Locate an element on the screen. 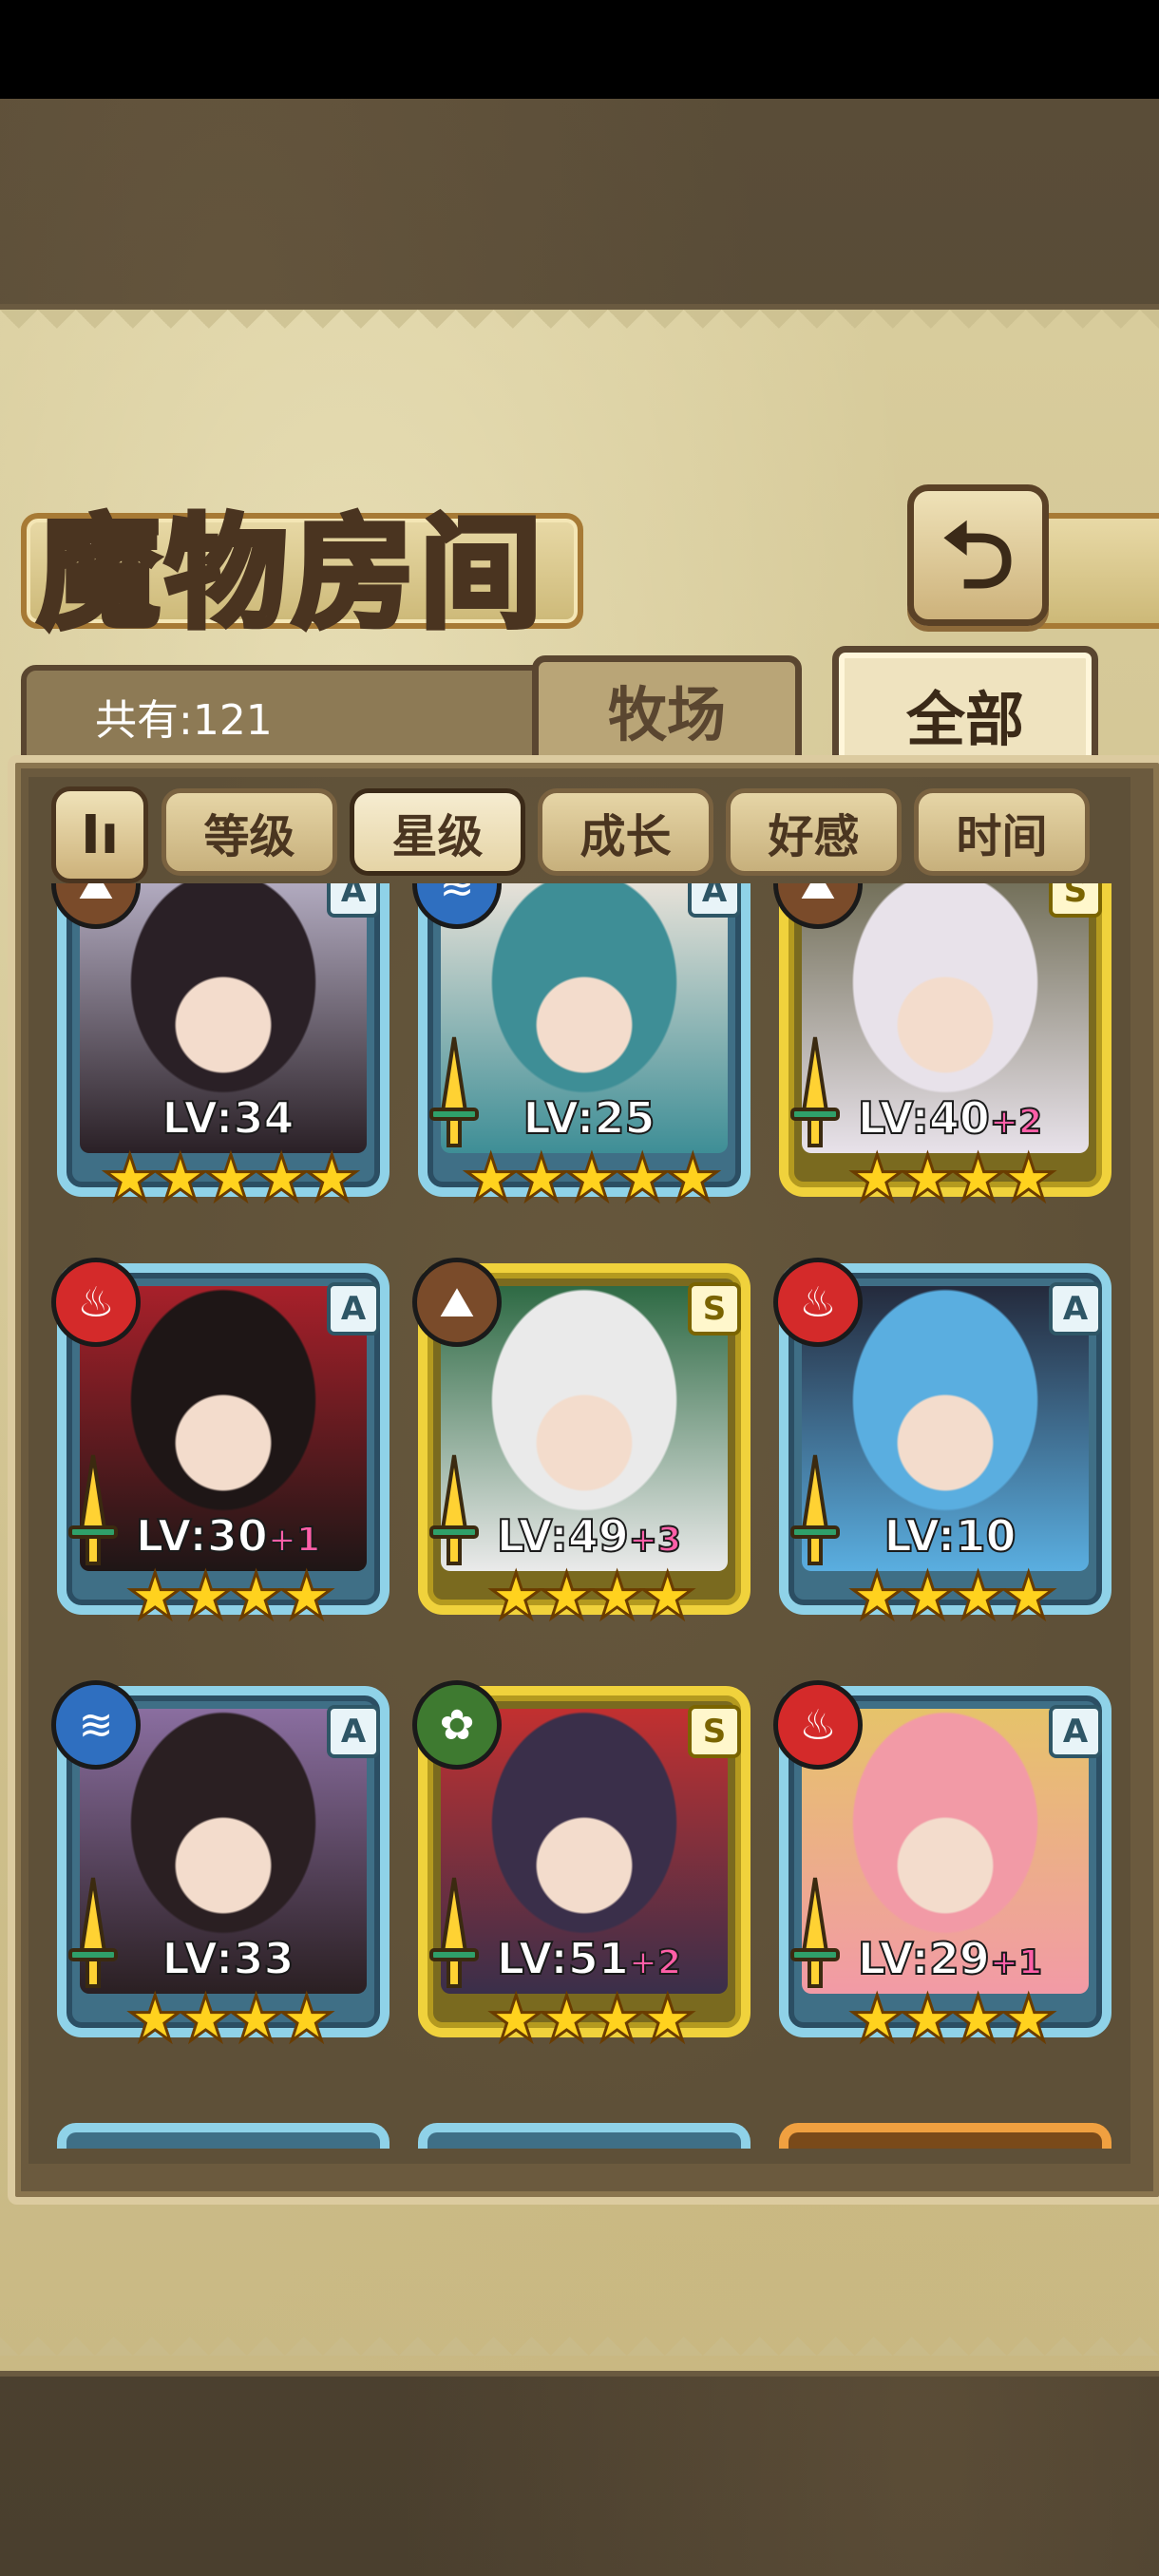 The height and width of the screenshot is (2576, 1159). level-text: LV:25 is located at coordinates (589, 1118).